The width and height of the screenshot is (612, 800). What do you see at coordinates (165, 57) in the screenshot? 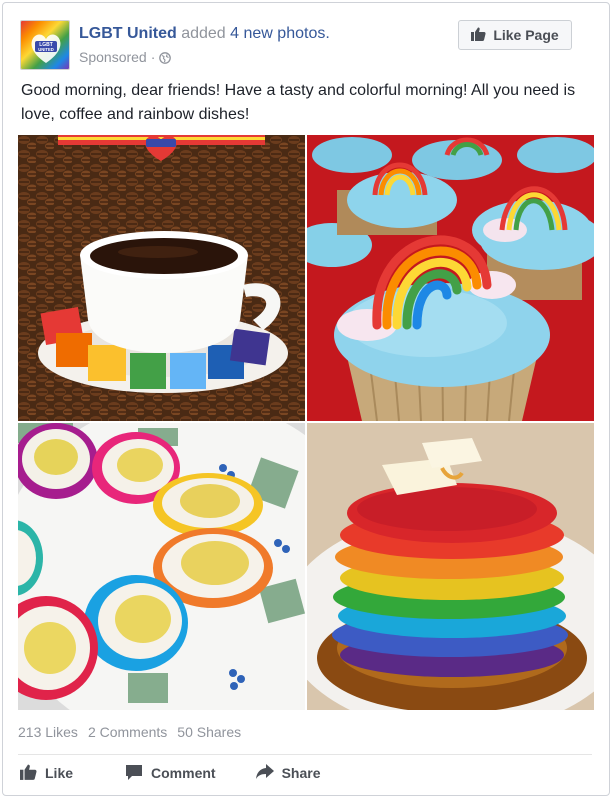
I see `globe-icon` at bounding box center [165, 57].